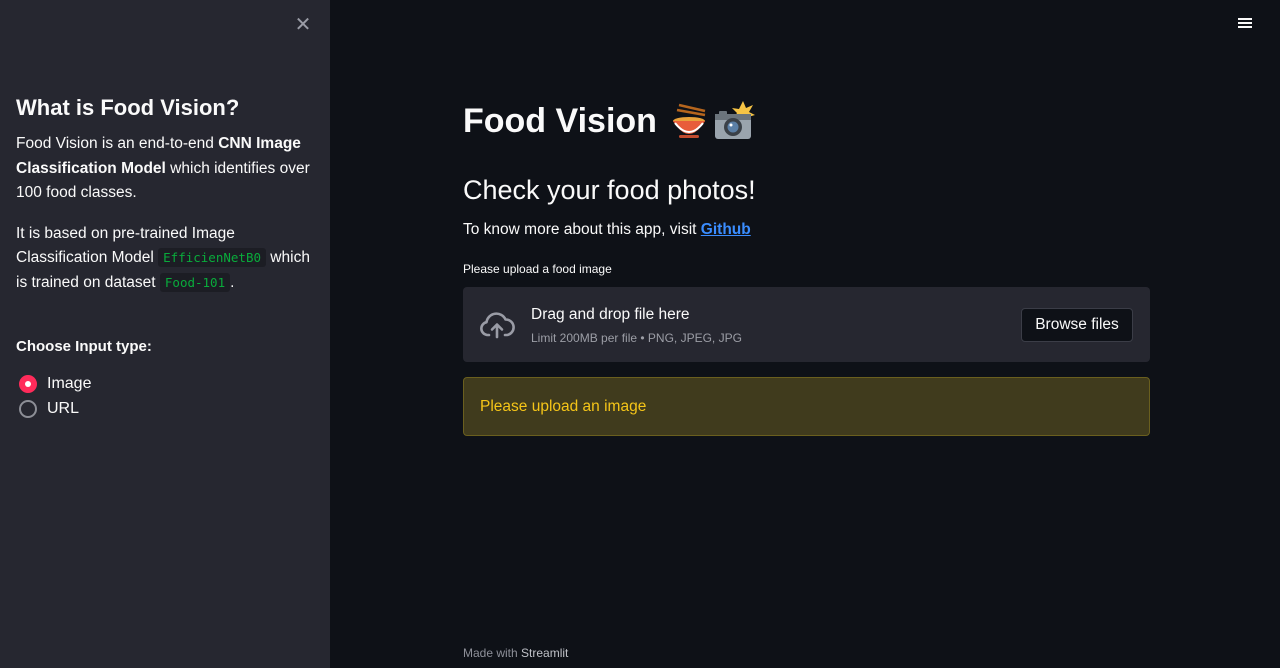 This screenshot has width=1280, height=668. I want to click on warning-text: Please upload an image, so click(563, 406).